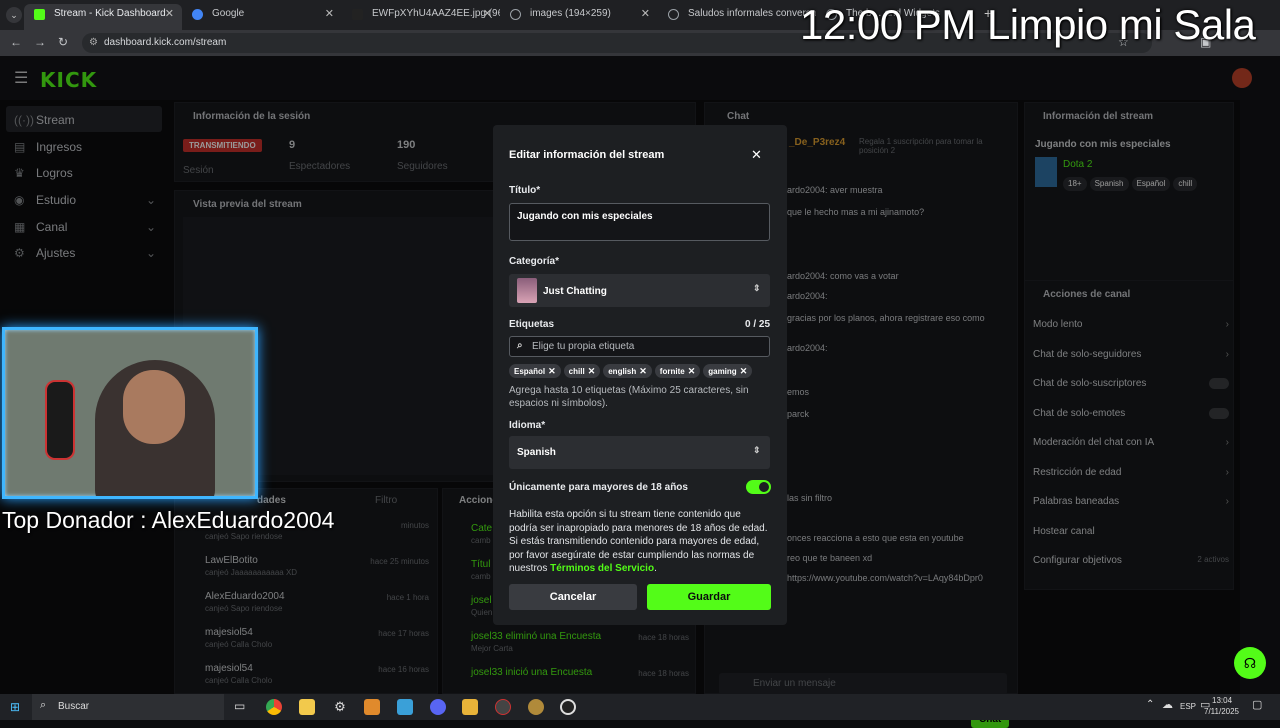  I want to click on stream-tag: Spanish, so click(1109, 184).